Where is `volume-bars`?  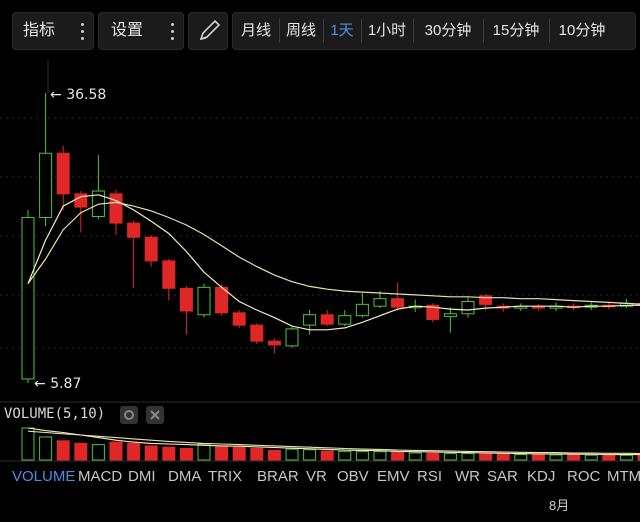 volume-bars is located at coordinates (330, 444).